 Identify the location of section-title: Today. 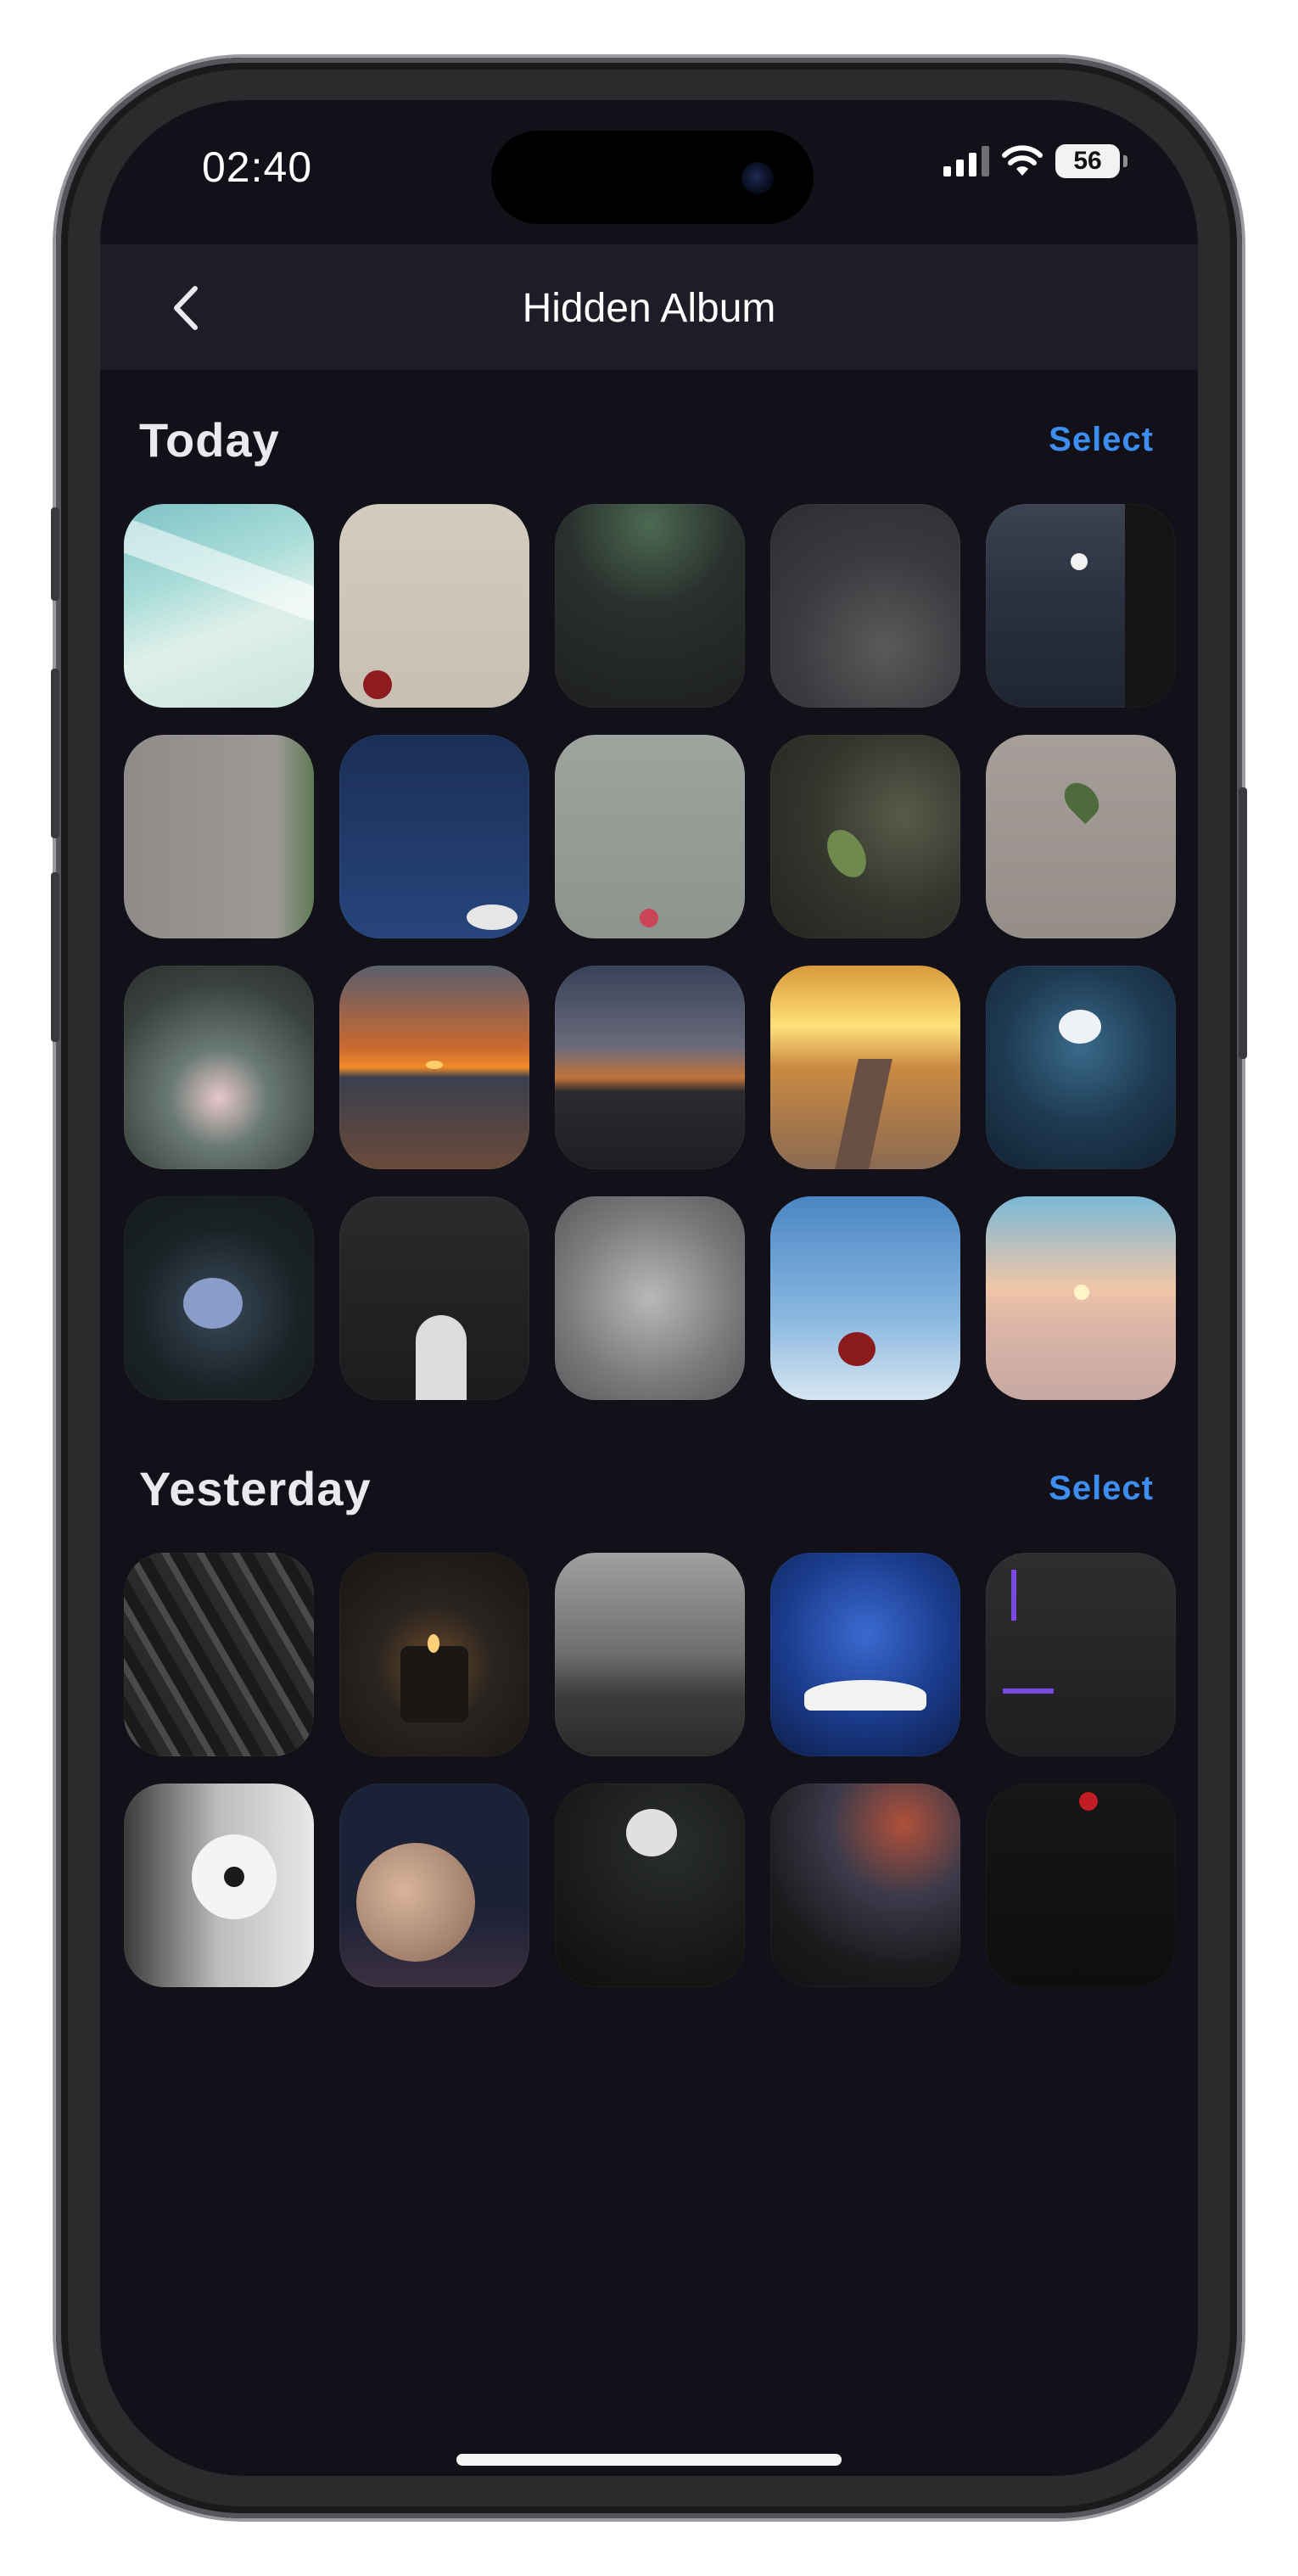
(209, 440).